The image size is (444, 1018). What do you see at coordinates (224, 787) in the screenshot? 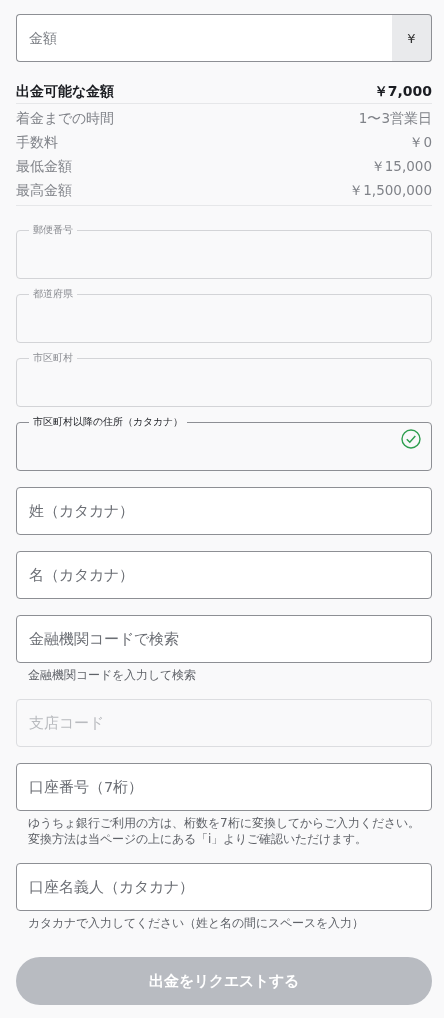
I see `input-field: 口座番号（7桁）` at bounding box center [224, 787].